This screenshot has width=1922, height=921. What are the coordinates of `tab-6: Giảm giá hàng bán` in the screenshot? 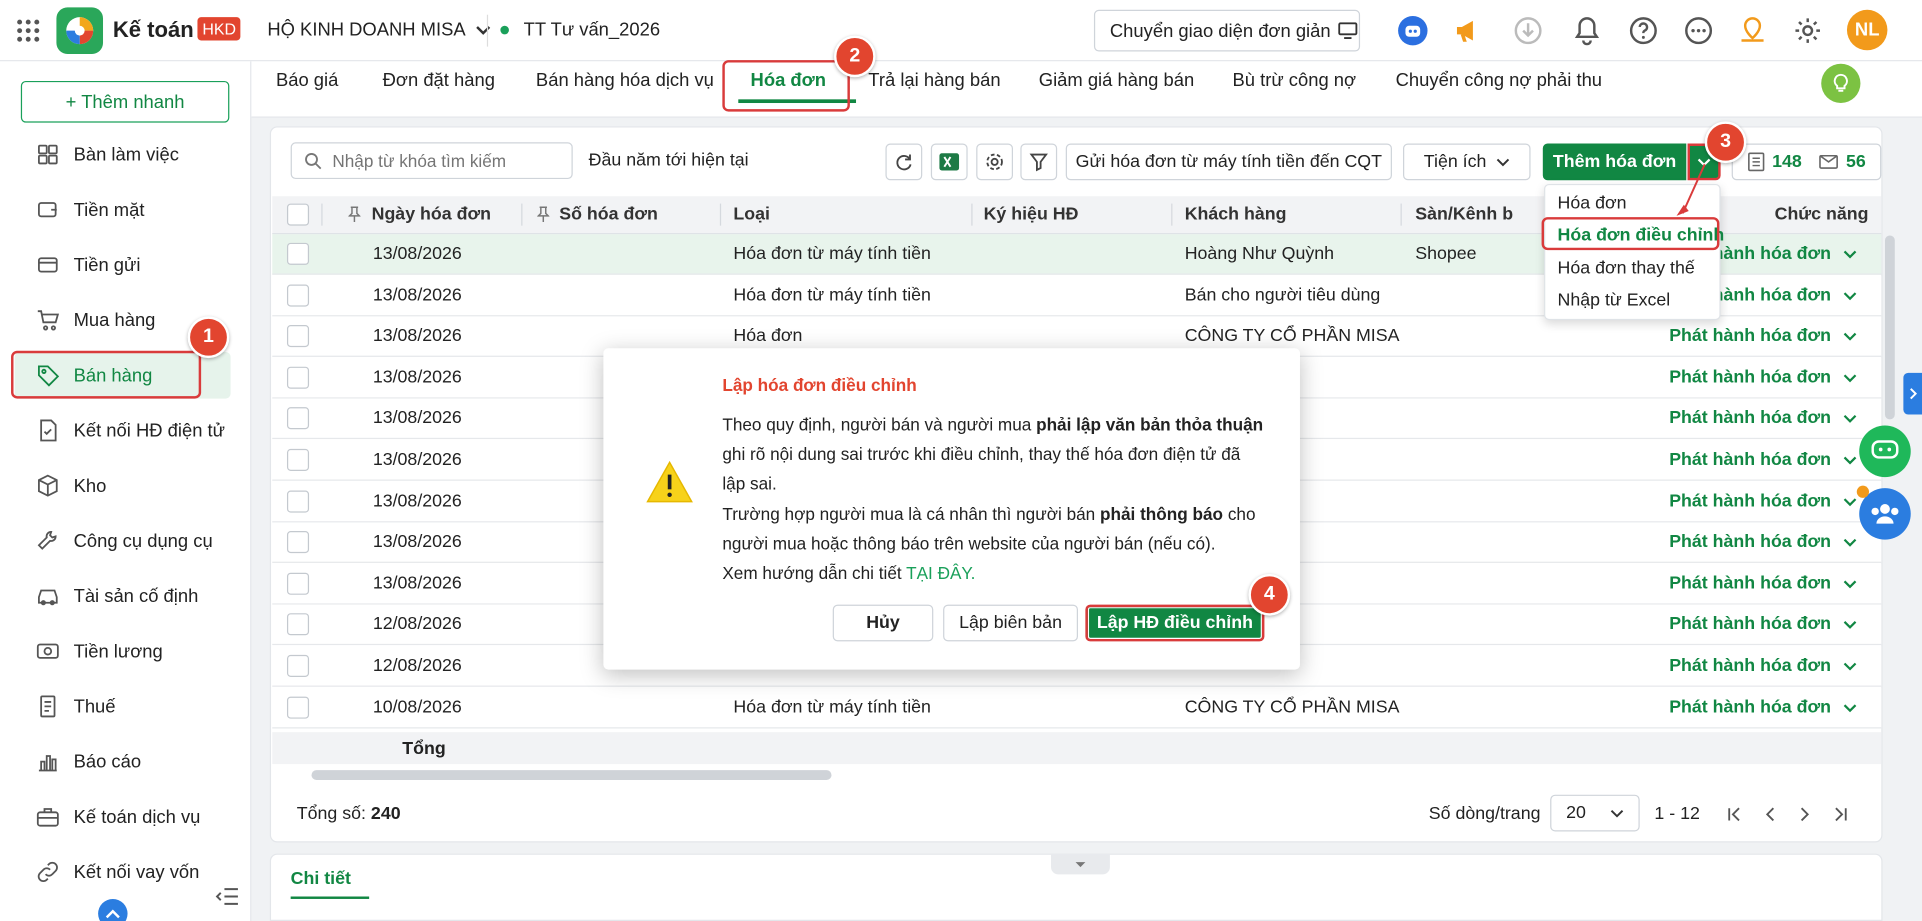 It's located at (1116, 89).